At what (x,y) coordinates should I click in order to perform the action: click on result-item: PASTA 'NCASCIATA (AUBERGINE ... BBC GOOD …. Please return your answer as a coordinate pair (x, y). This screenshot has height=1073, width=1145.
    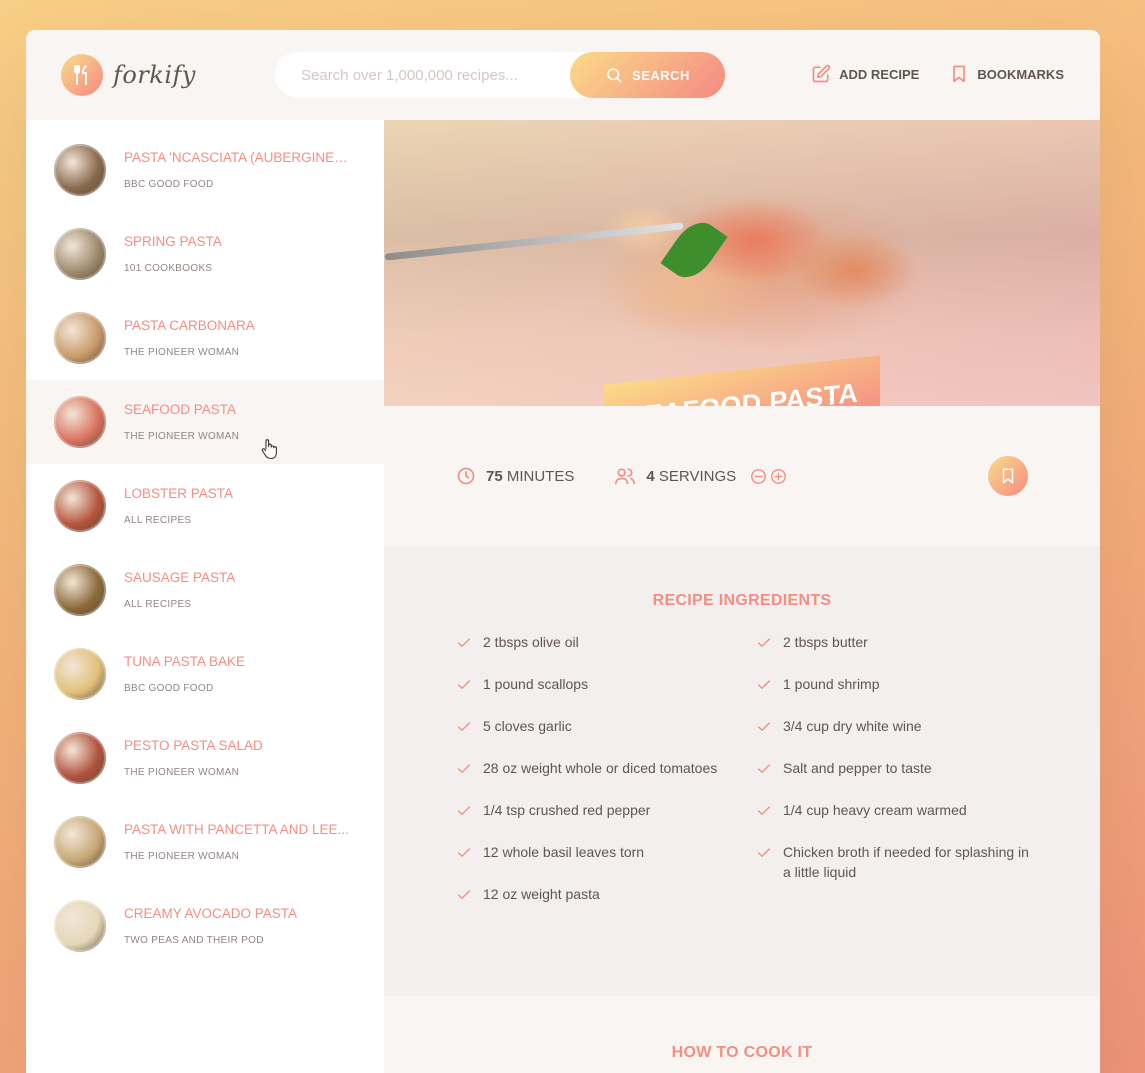
    Looking at the image, I should click on (205, 170).